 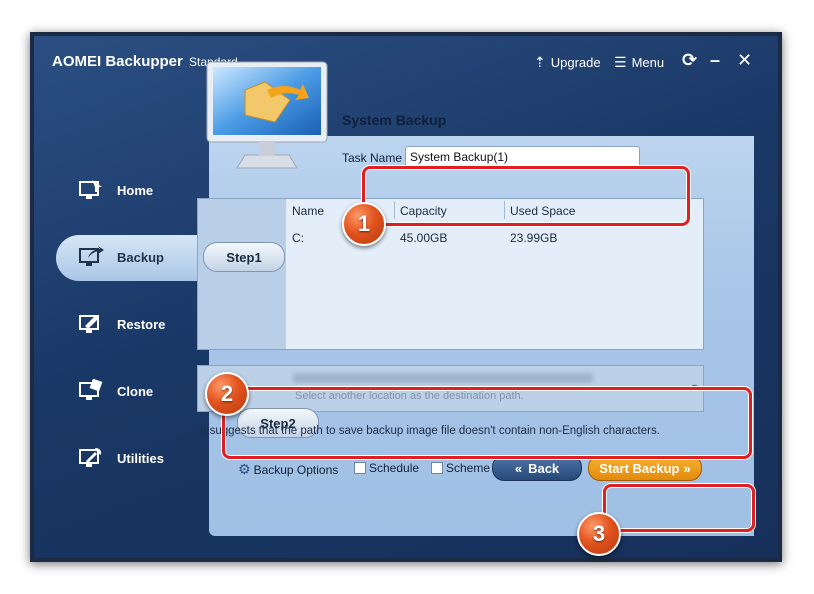 I want to click on sidebar-item-label: Home, so click(x=135, y=190).